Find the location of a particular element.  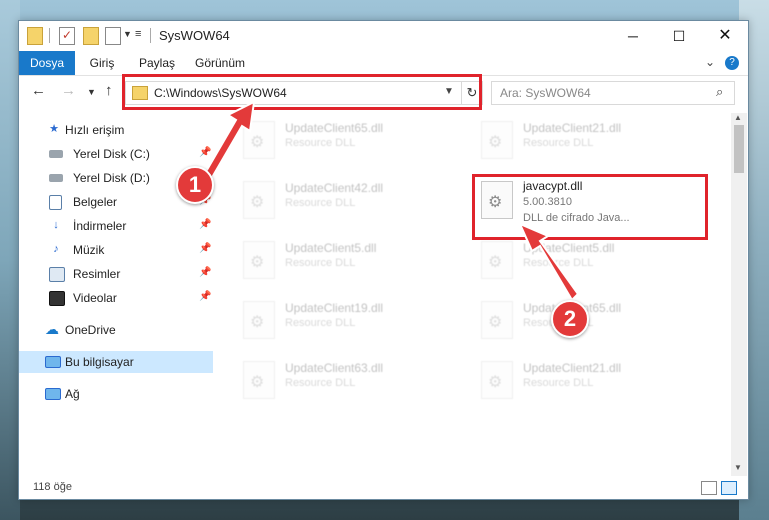

step-1-badge: 1 is located at coordinates (195, 185).